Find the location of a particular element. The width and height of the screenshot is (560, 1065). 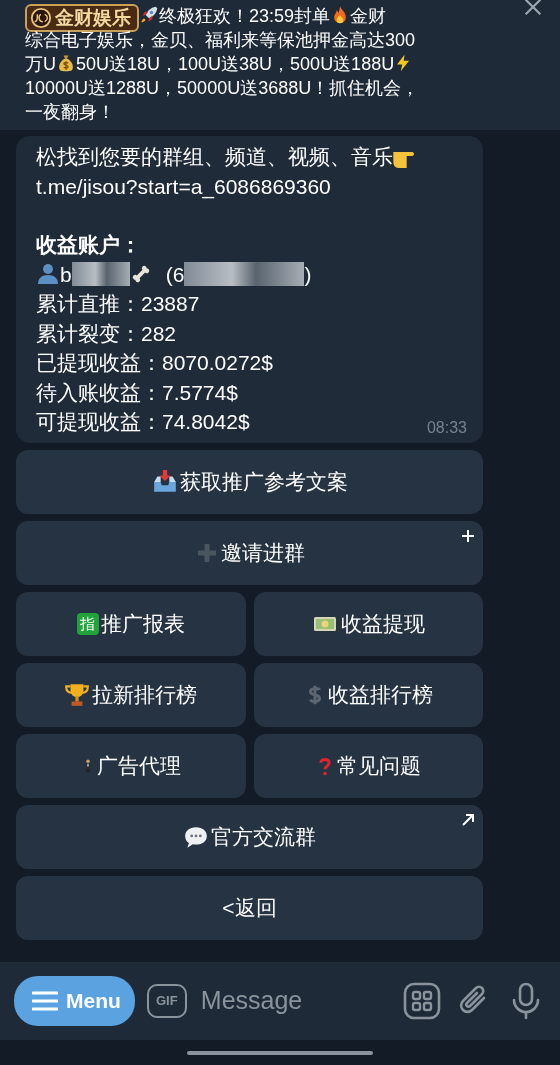

button-label: 广告代理 is located at coordinates (138, 765).